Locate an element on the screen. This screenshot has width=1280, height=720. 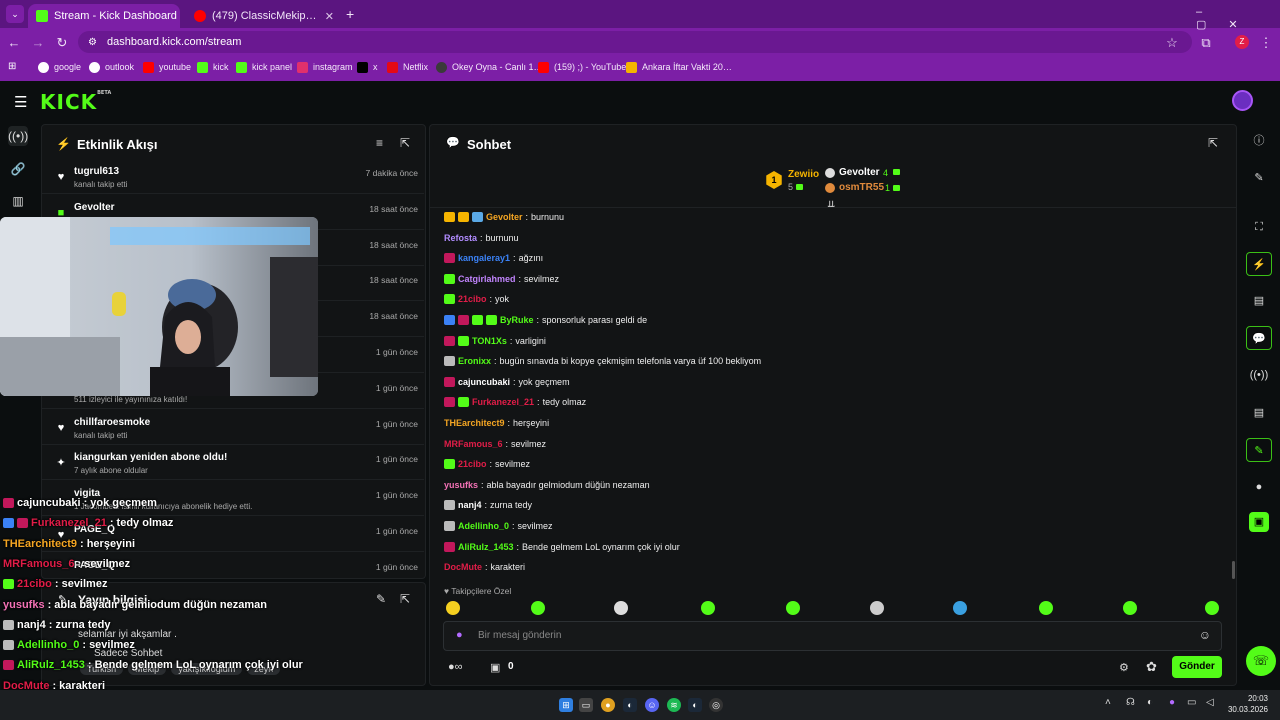
pencil-icon: ✎ is located at coordinates (1259, 178).